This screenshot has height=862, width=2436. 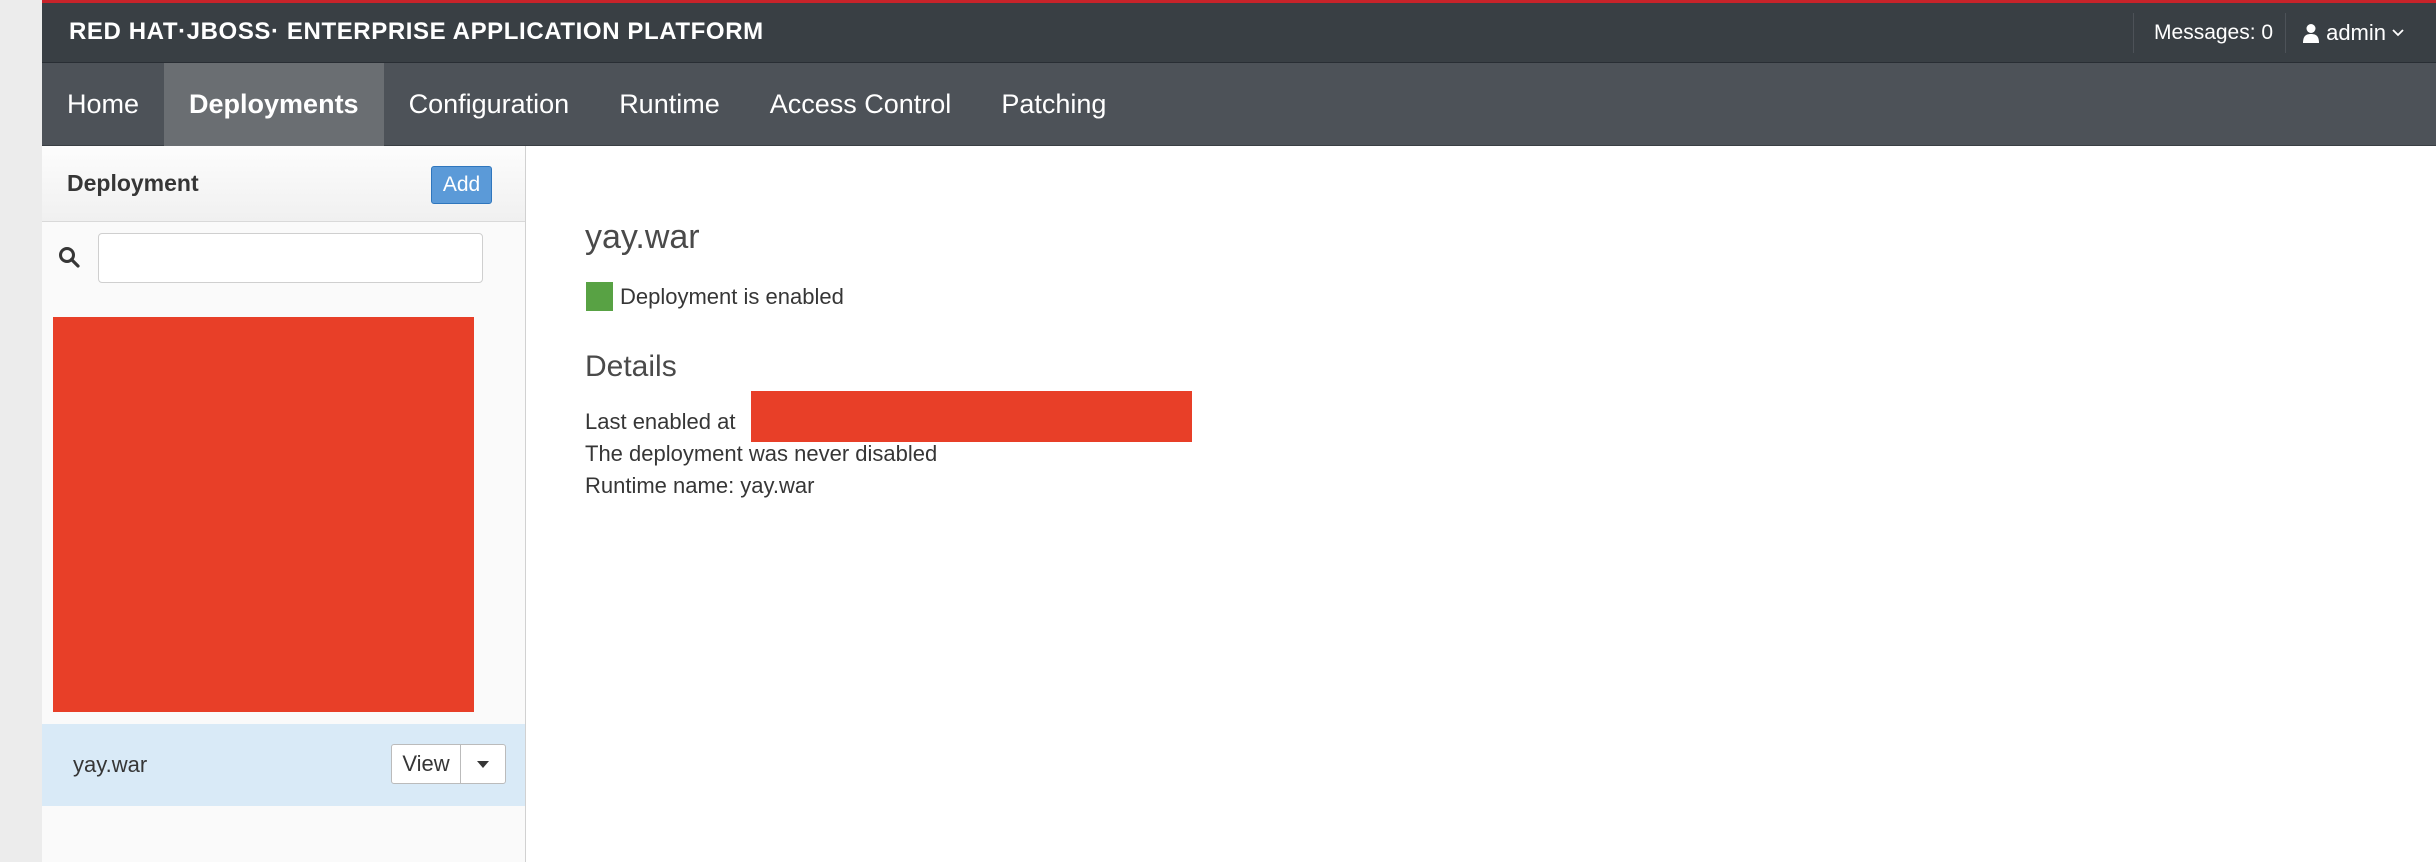 I want to click on list-item: yay.war View, so click(x=283, y=765).